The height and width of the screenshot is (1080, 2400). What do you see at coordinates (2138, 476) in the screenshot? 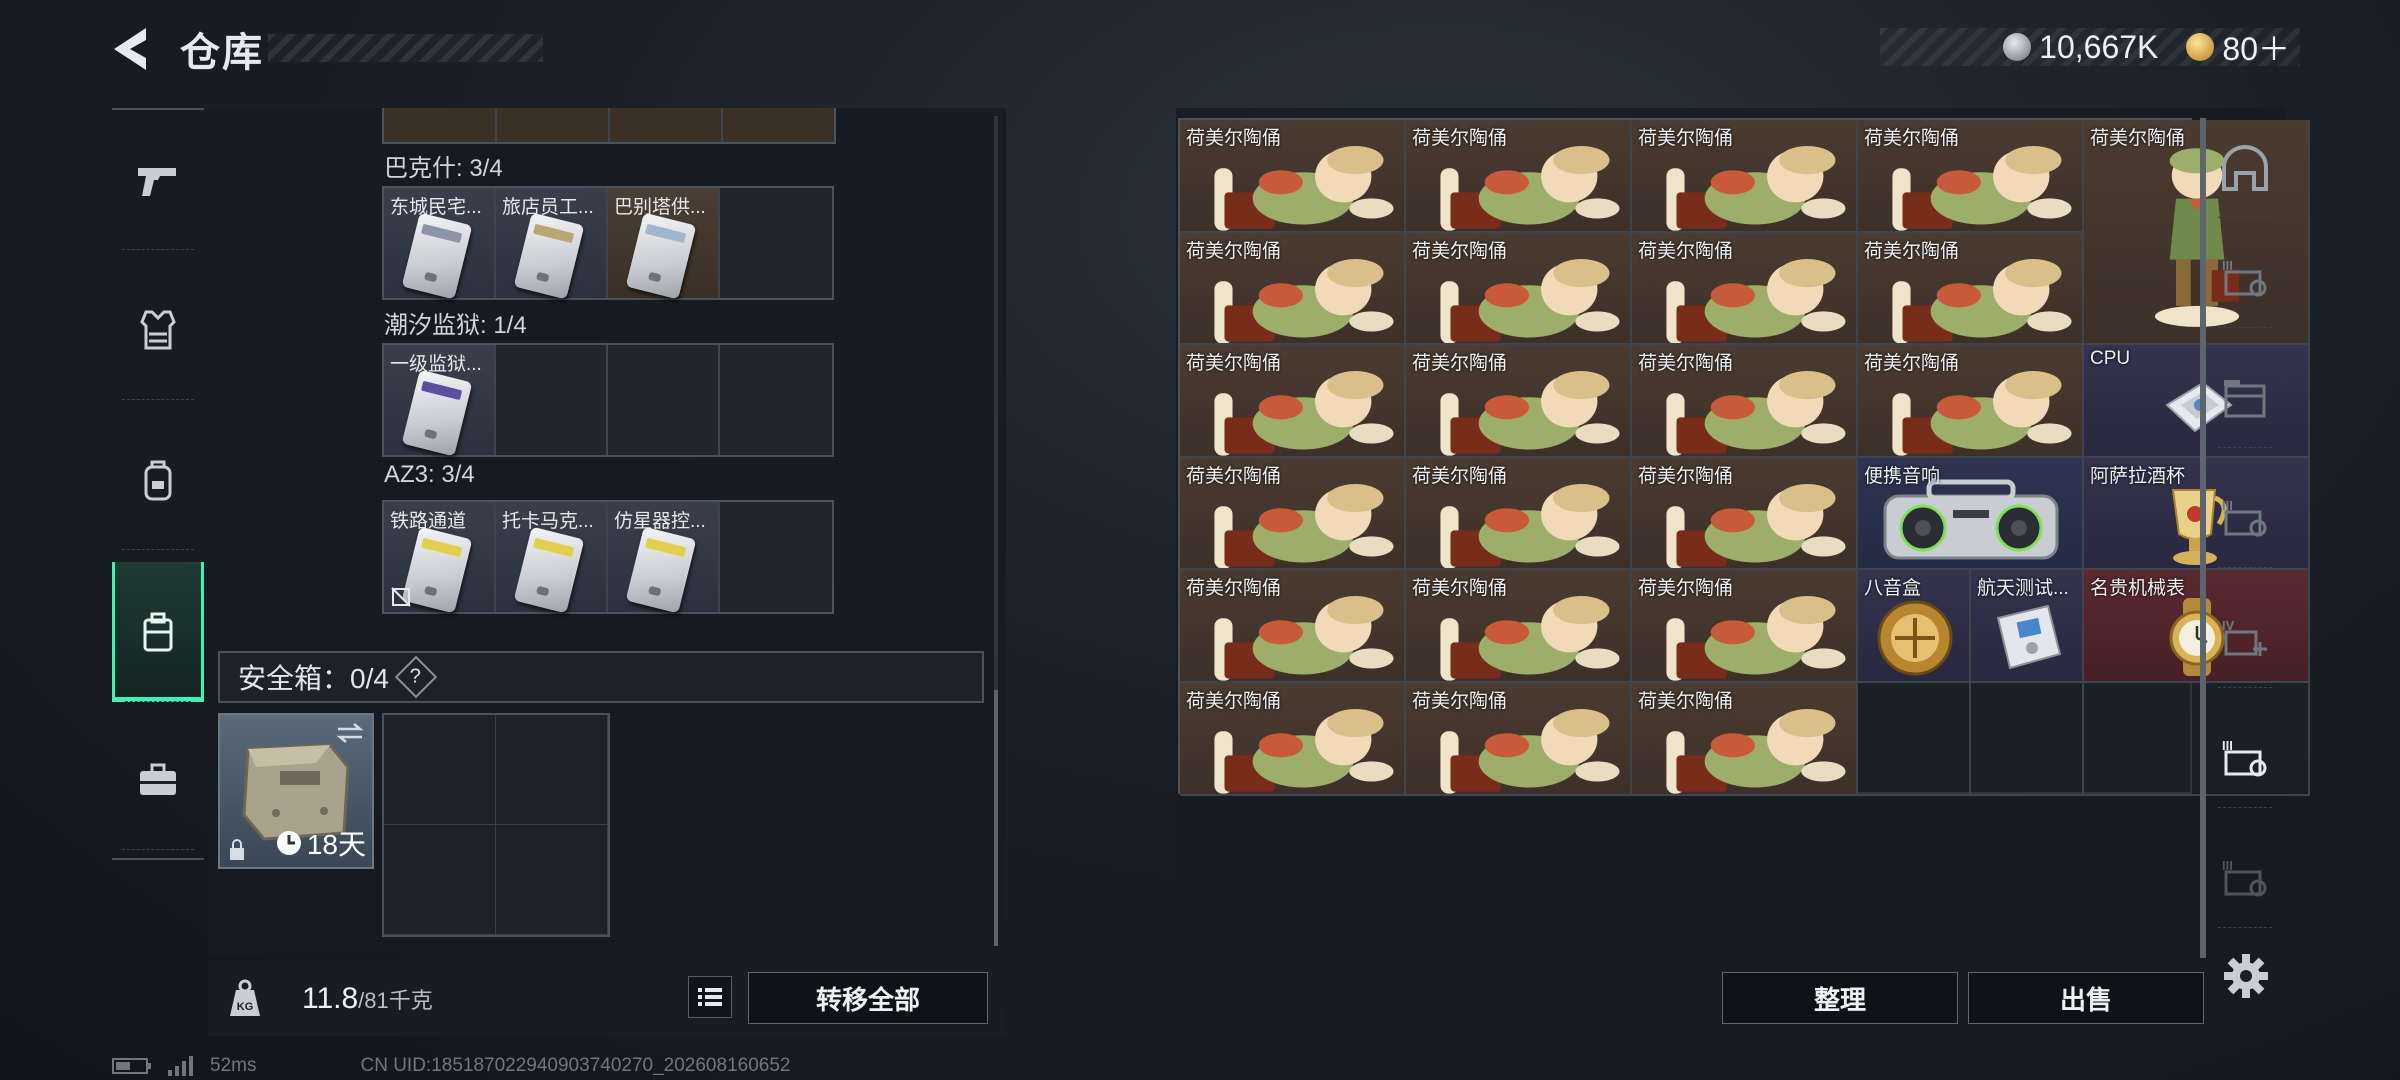
I see `stash-item-name: 阿萨拉酒杯` at bounding box center [2138, 476].